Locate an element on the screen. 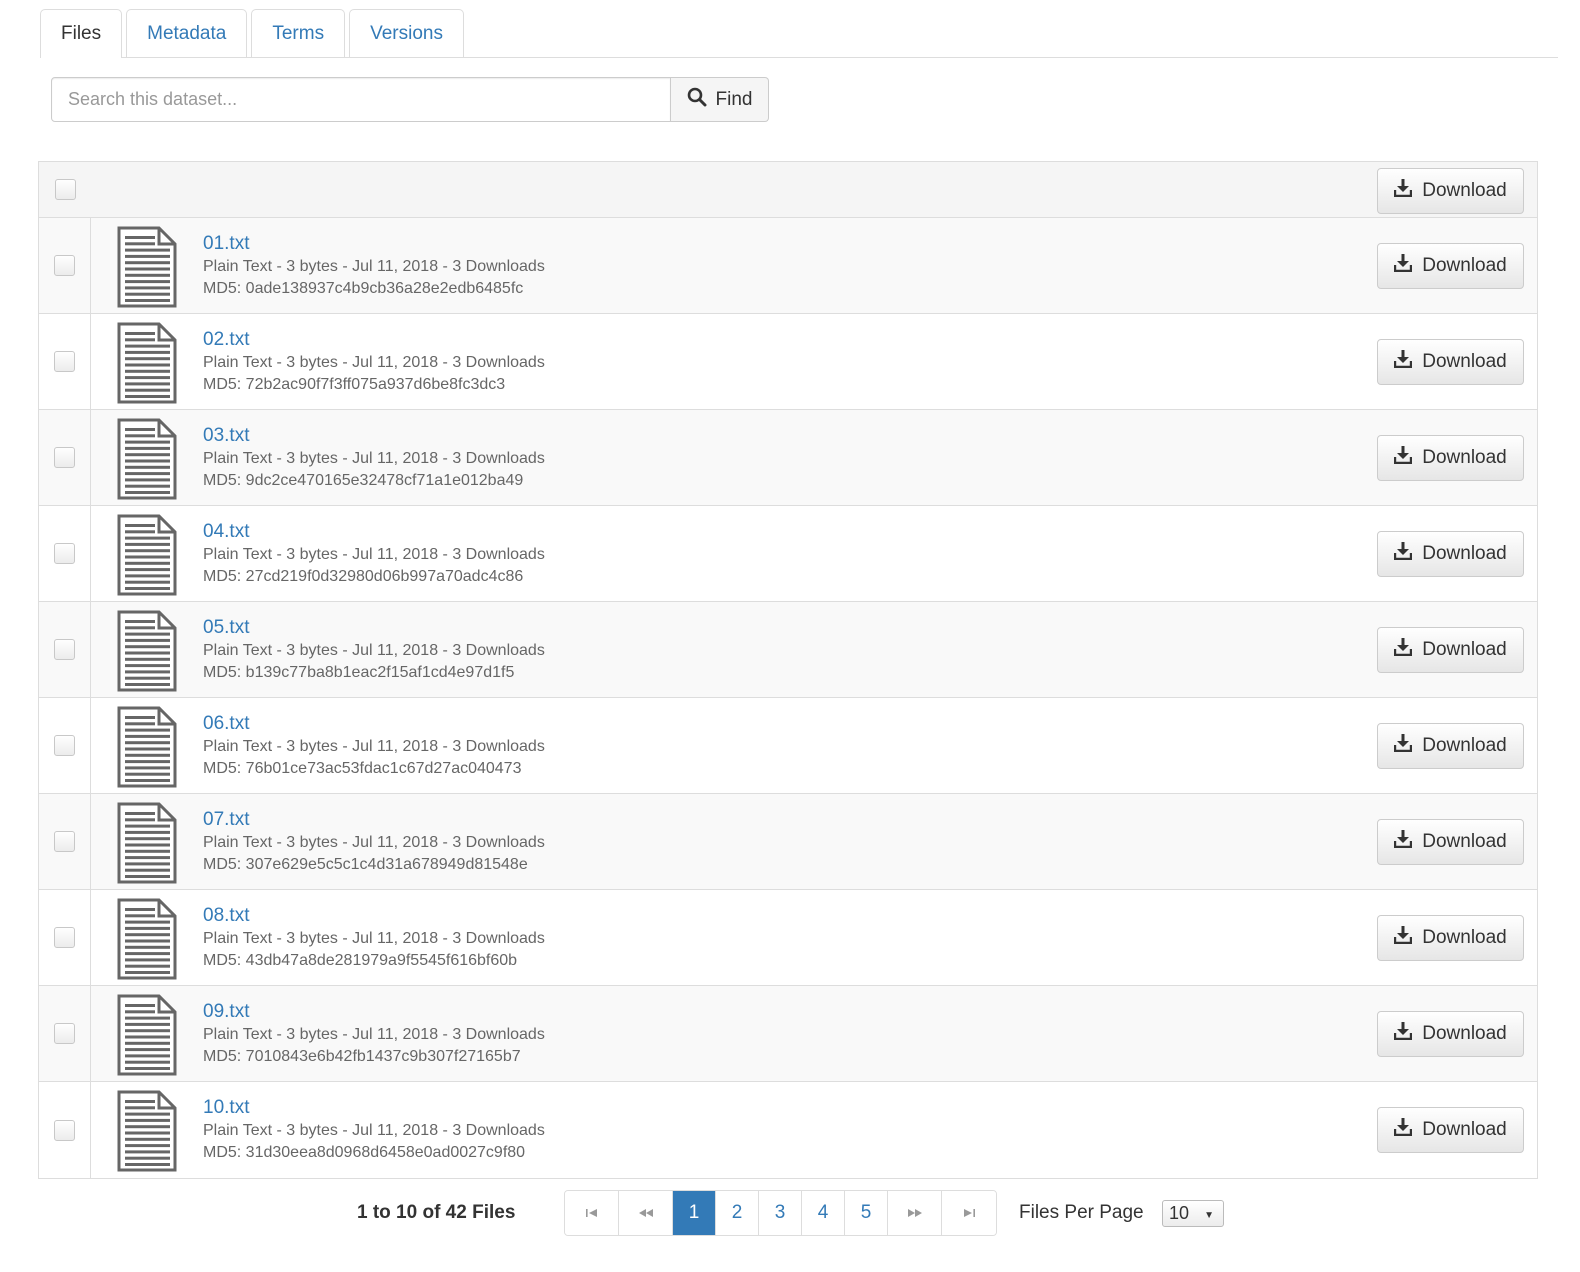 The height and width of the screenshot is (1272, 1580). next-page-icon is located at coordinates (915, 1213).